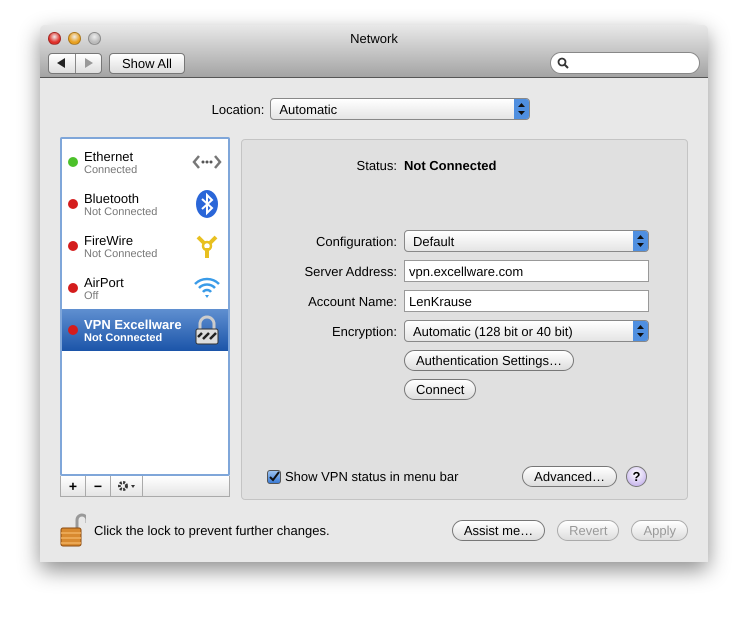 The image size is (748, 617). Describe the element at coordinates (350, 271) in the screenshot. I see `field-label: Server Address:` at that location.